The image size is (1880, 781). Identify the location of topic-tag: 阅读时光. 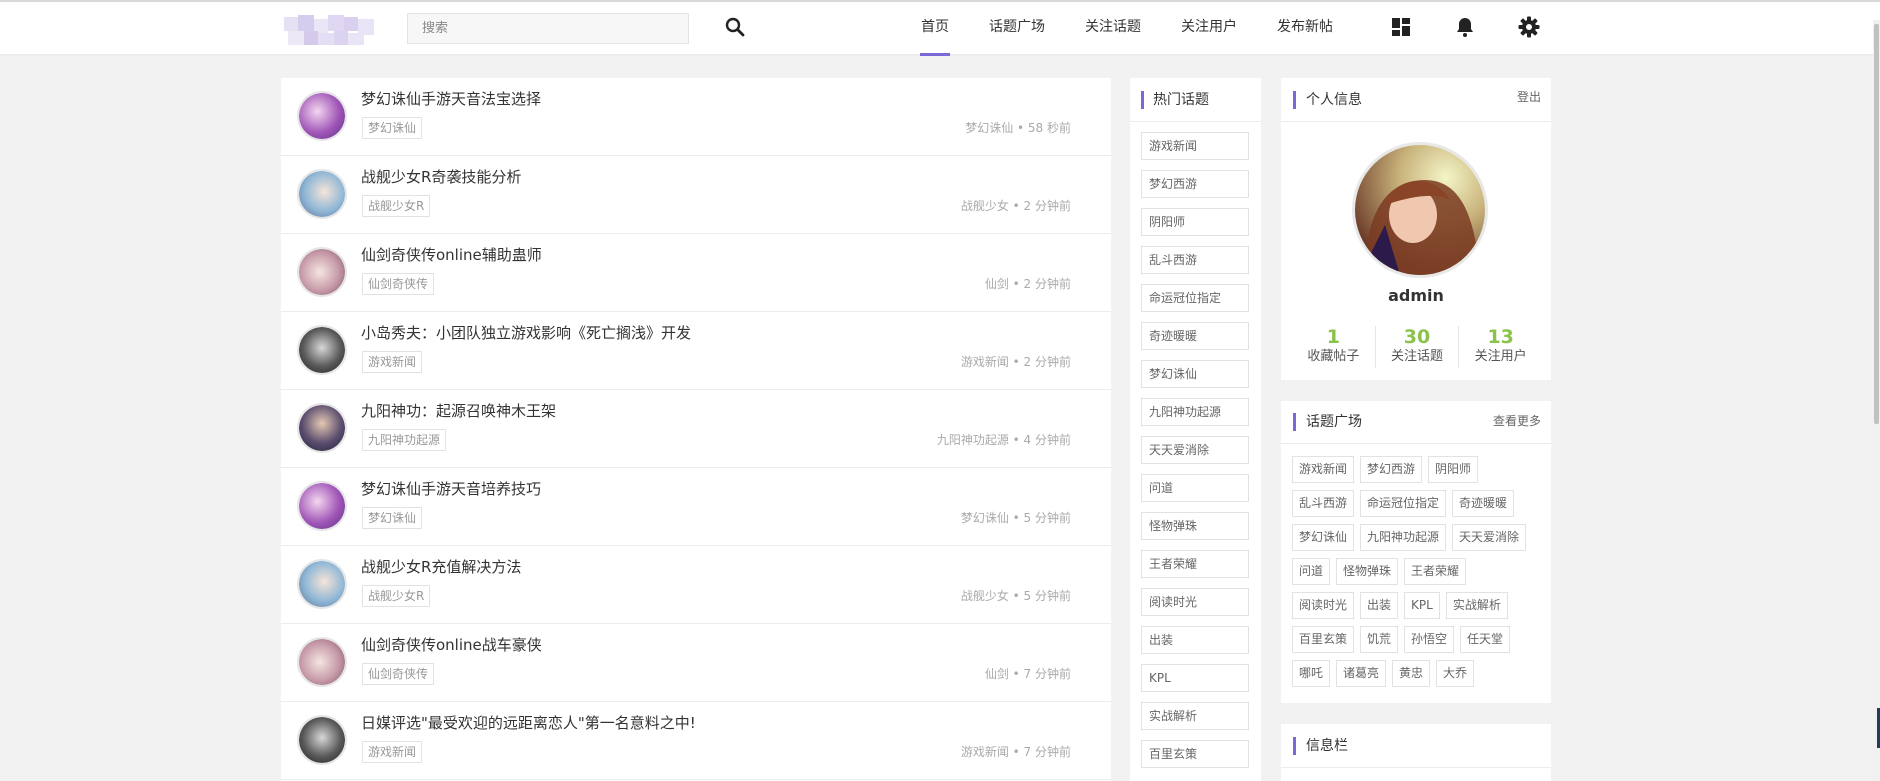
(1323, 605).